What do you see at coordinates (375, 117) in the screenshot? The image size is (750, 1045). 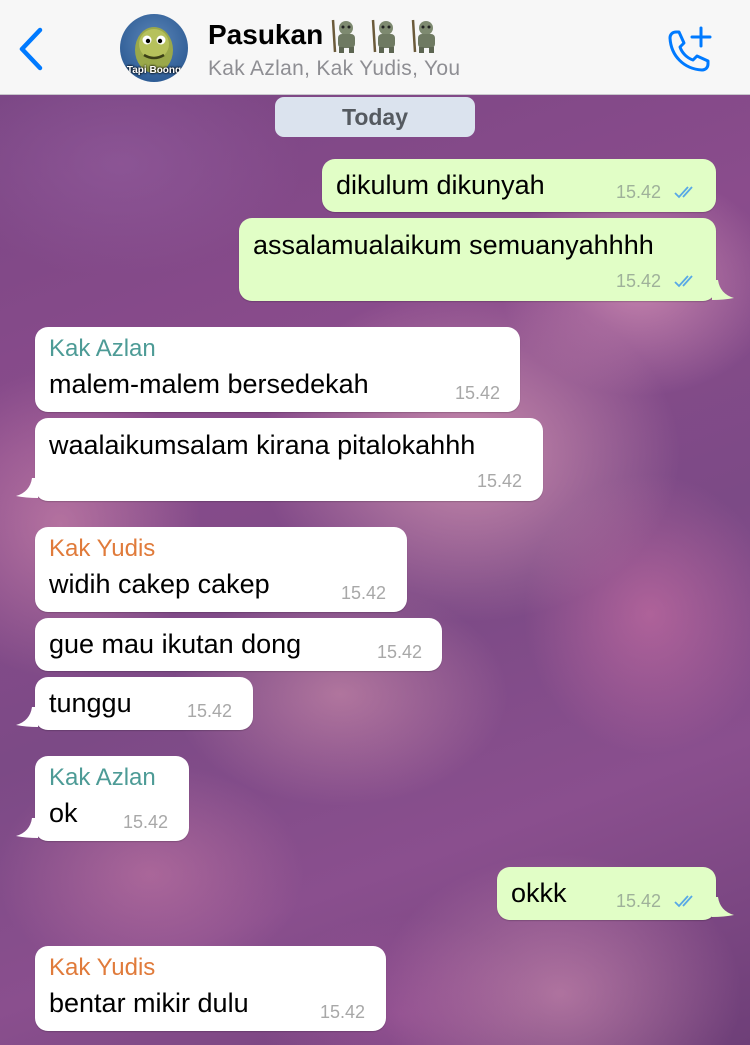 I see `date-separator: Today` at bounding box center [375, 117].